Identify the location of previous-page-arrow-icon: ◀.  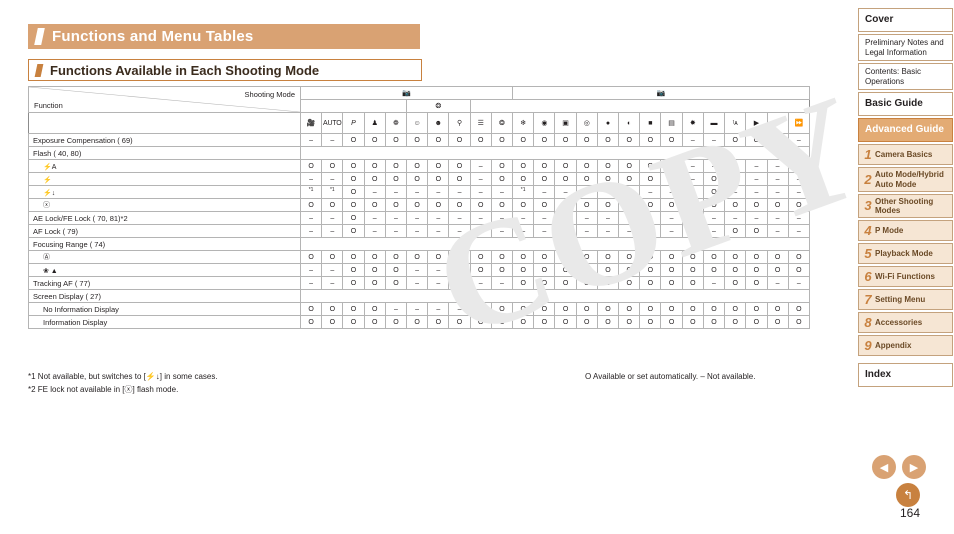
(884, 467).